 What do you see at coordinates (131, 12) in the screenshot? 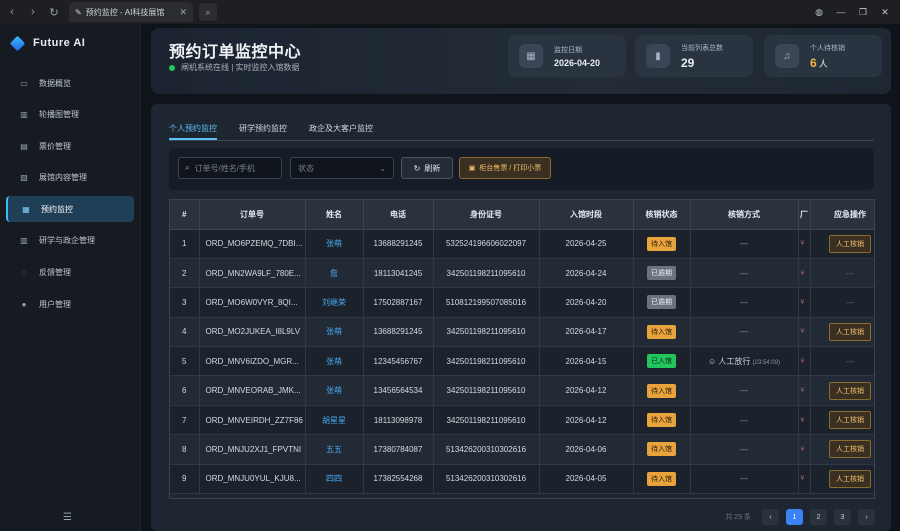
I see `browser-tab: ✎ 预约监控 - AI科技展馆 ✕` at bounding box center [131, 12].